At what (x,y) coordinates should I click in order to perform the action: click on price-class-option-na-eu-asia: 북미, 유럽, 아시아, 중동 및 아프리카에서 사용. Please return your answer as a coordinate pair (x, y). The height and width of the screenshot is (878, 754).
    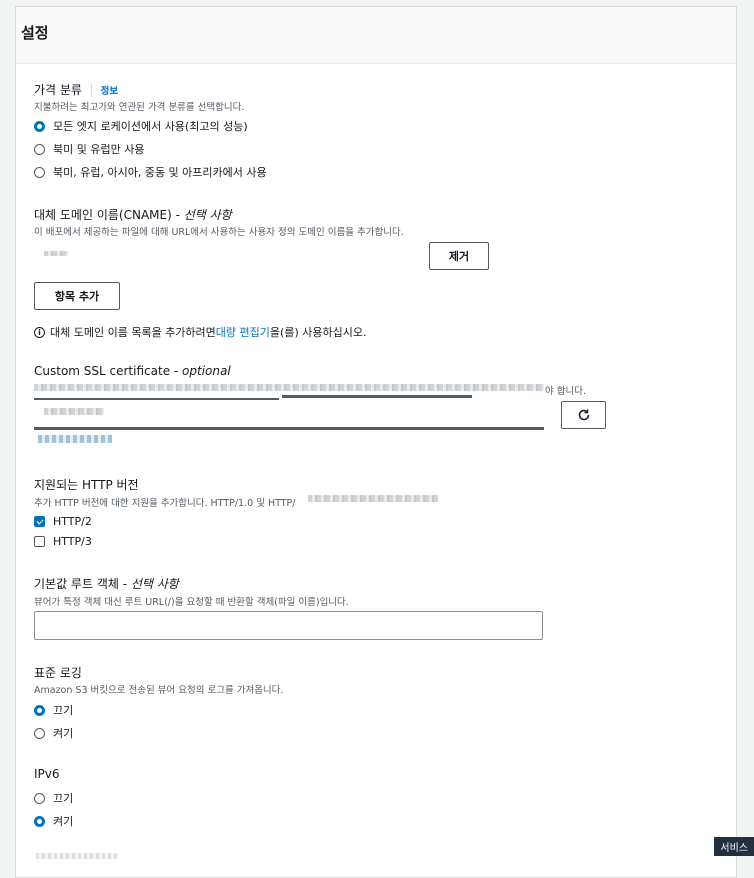
    Looking at the image, I should click on (150, 172).